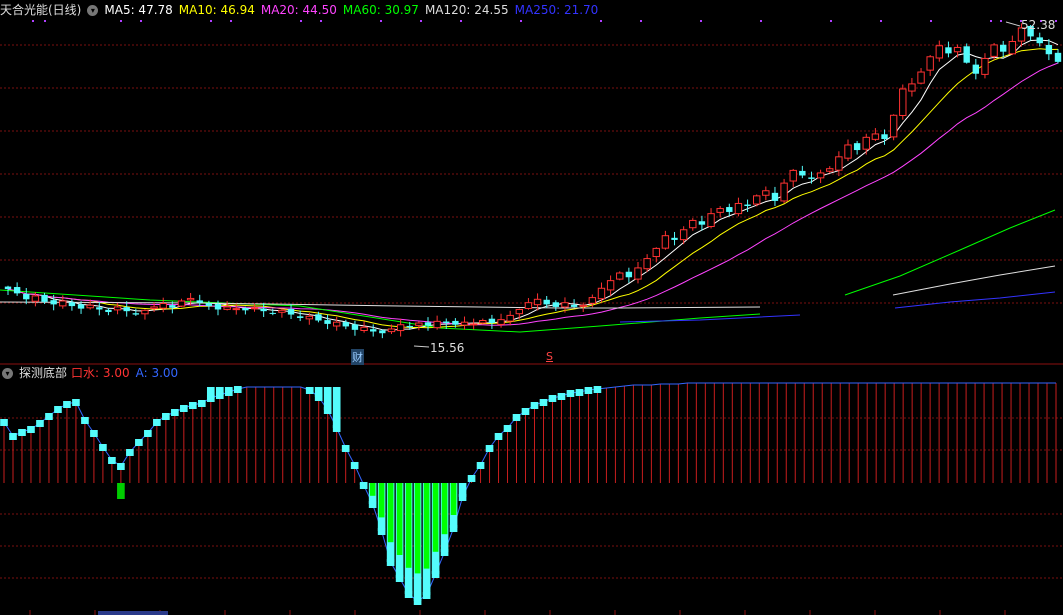  I want to click on indicator-settings-toggle-icon: ▾, so click(7, 373).